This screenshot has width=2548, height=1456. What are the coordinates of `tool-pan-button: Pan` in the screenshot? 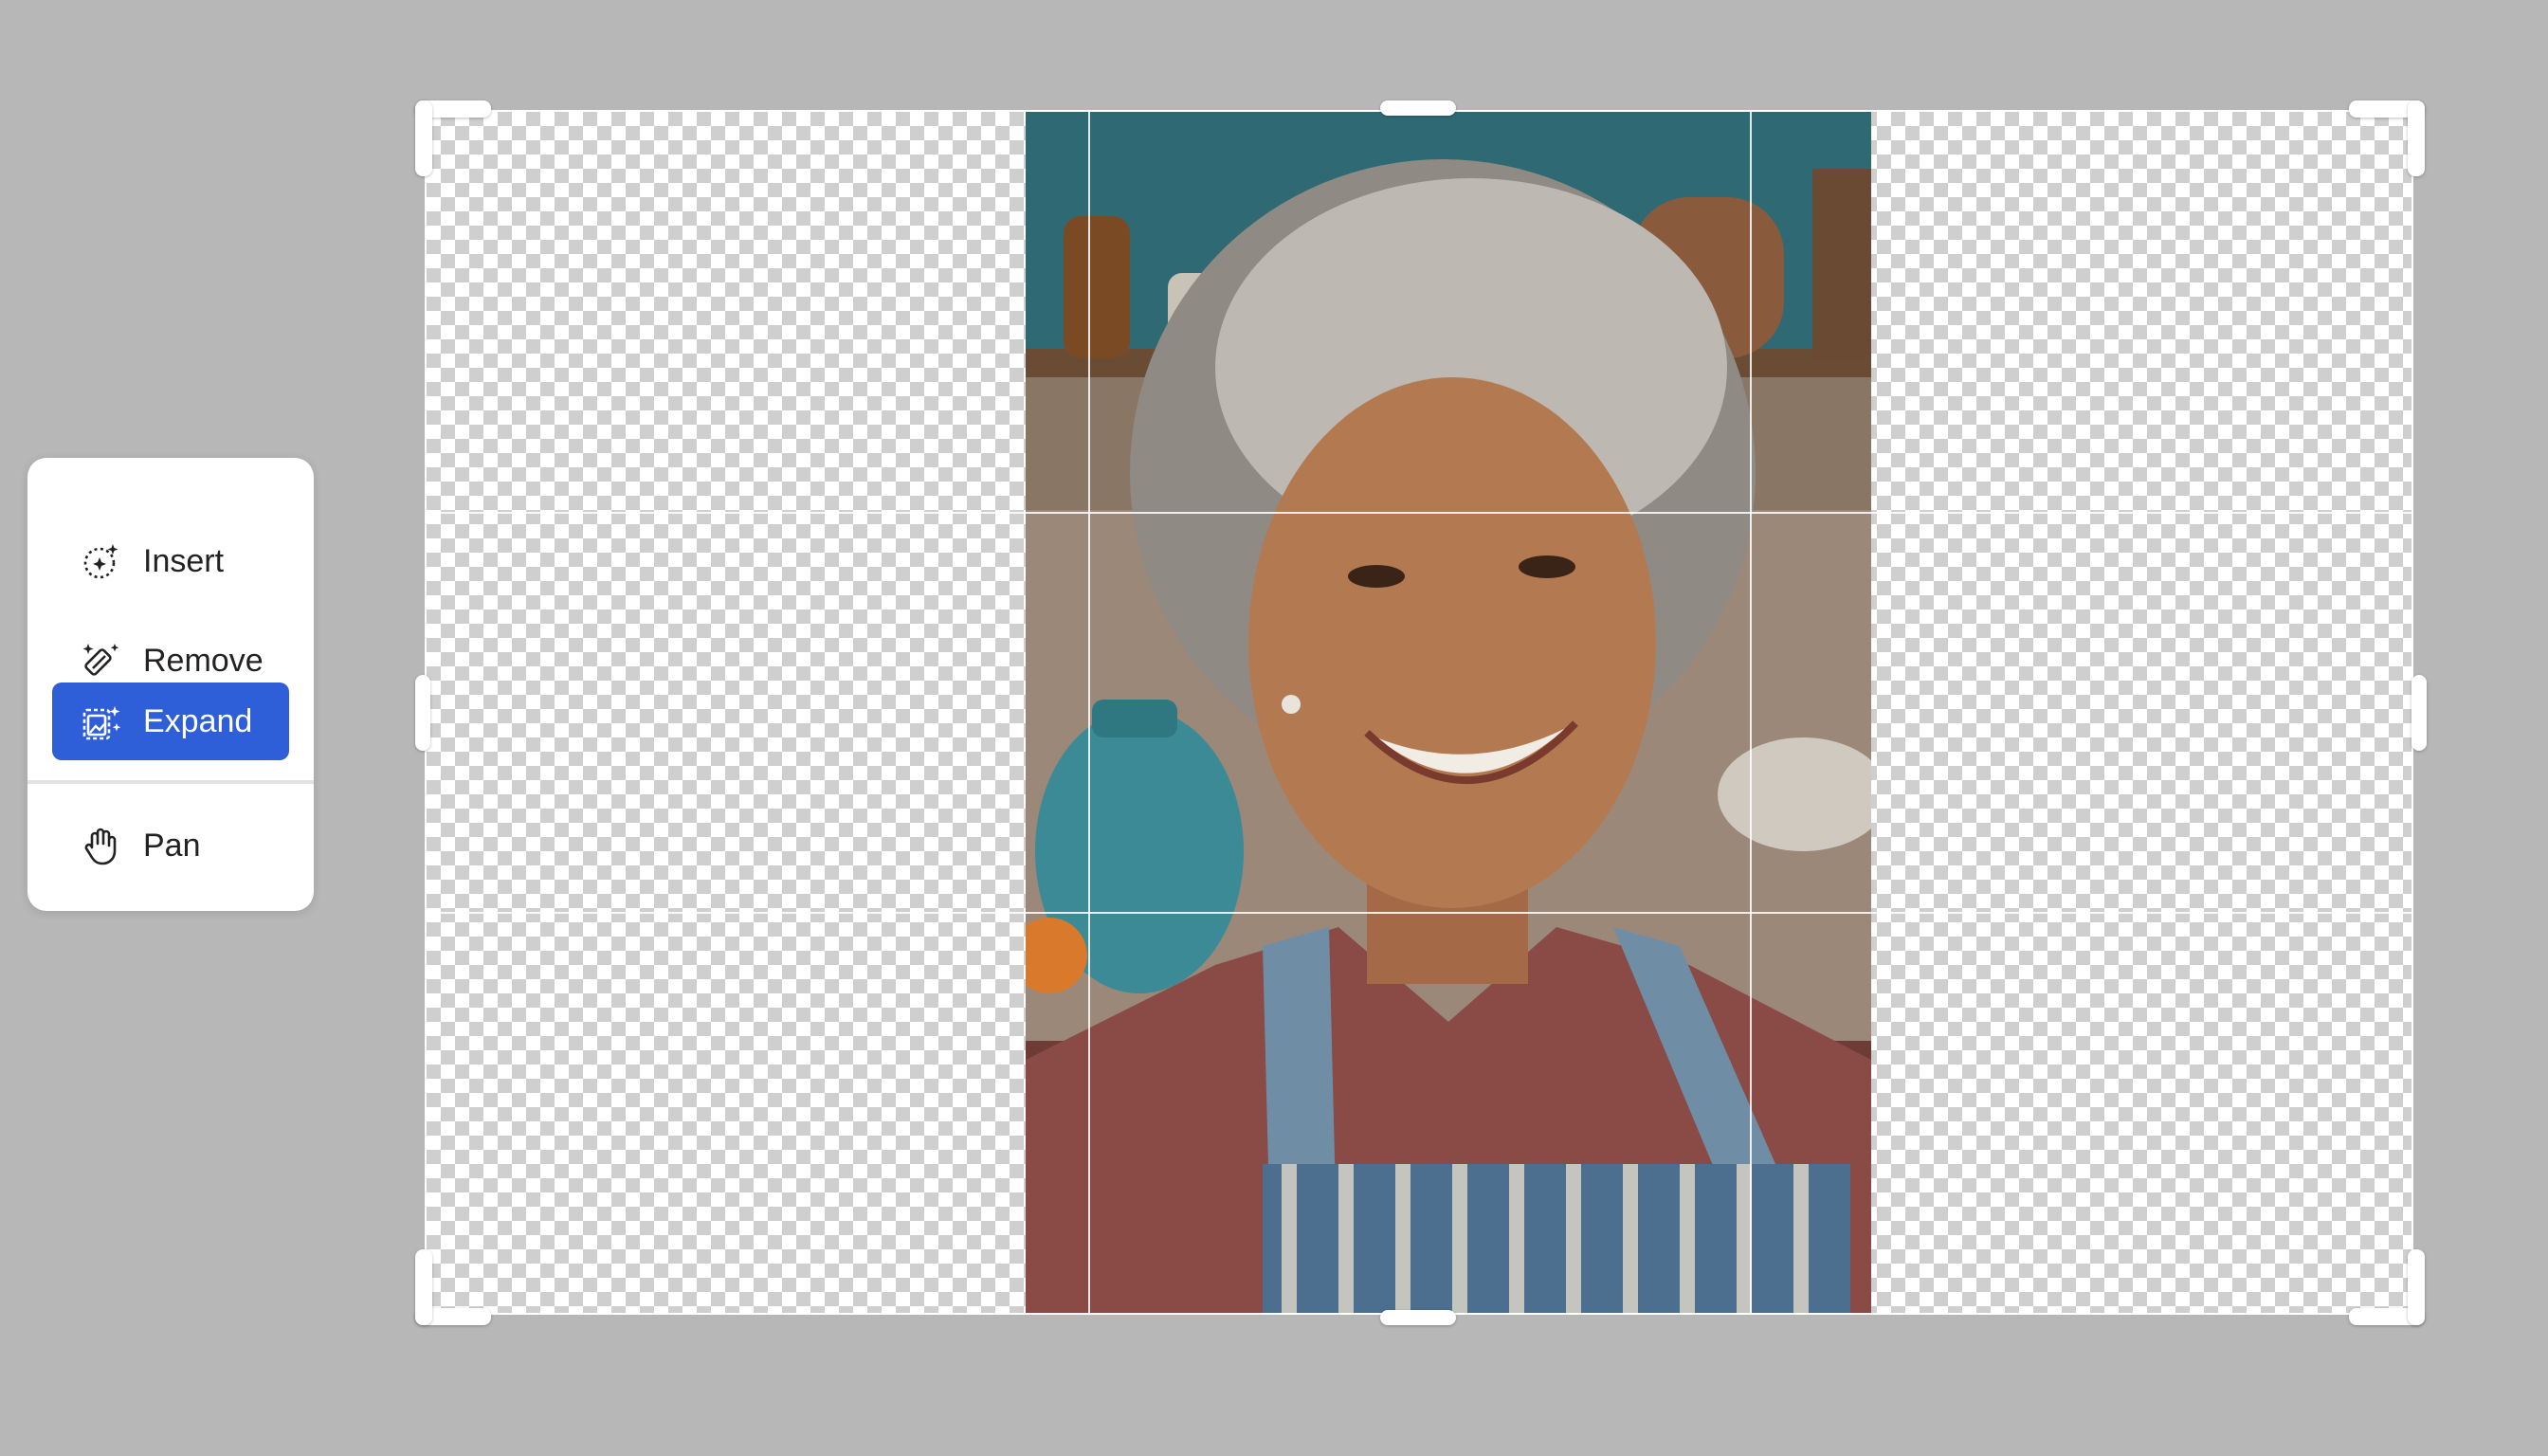 It's located at (170, 845).